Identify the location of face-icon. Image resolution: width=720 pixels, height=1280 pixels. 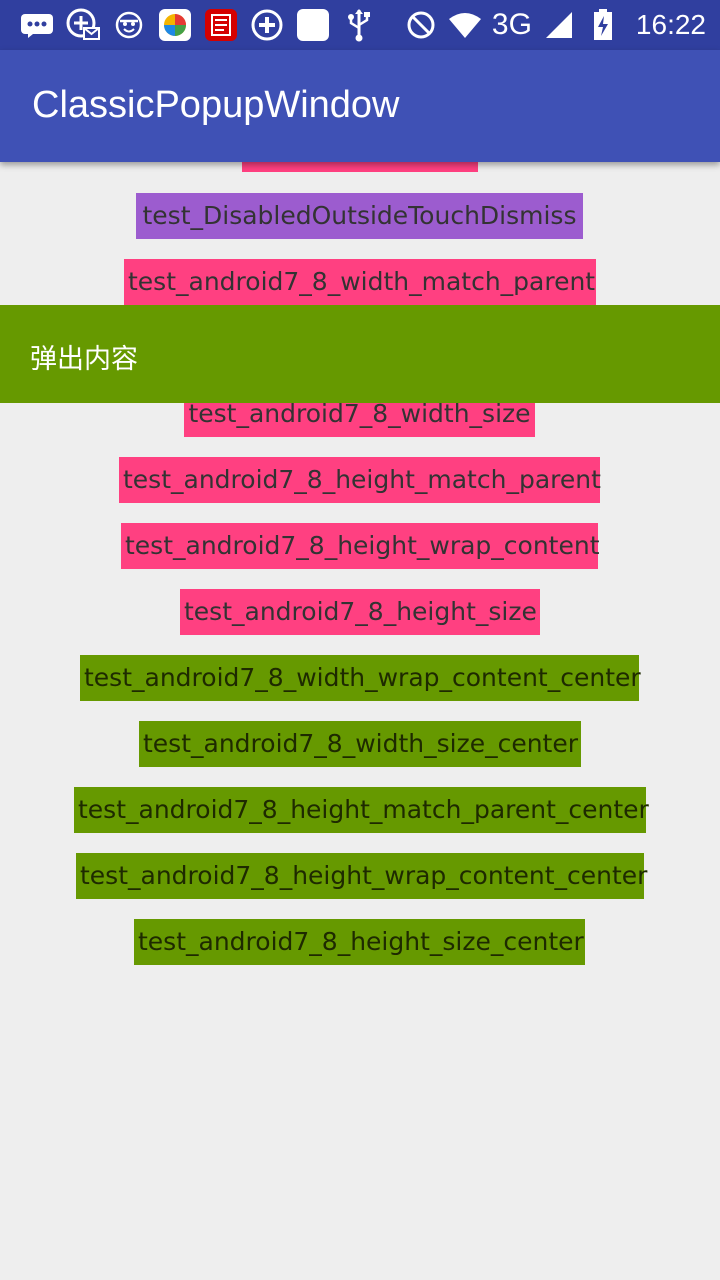
(129, 25).